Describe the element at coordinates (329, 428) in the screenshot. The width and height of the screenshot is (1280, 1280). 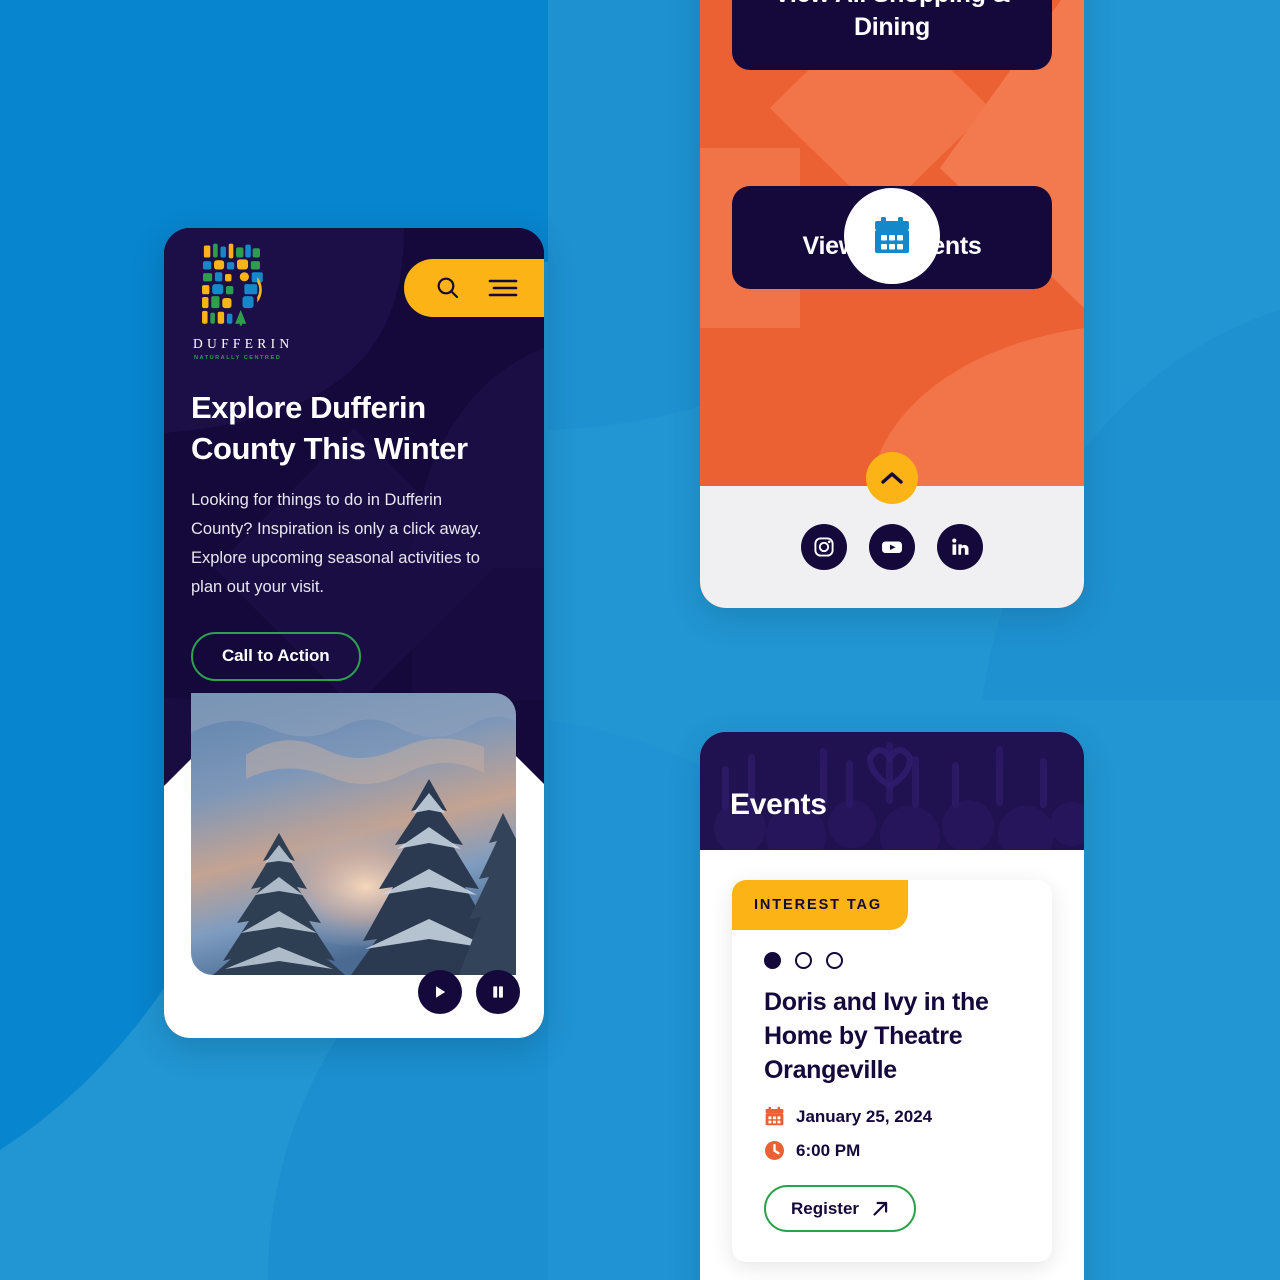
I see `hero-title: Explore Dufferin County This Winter` at that location.